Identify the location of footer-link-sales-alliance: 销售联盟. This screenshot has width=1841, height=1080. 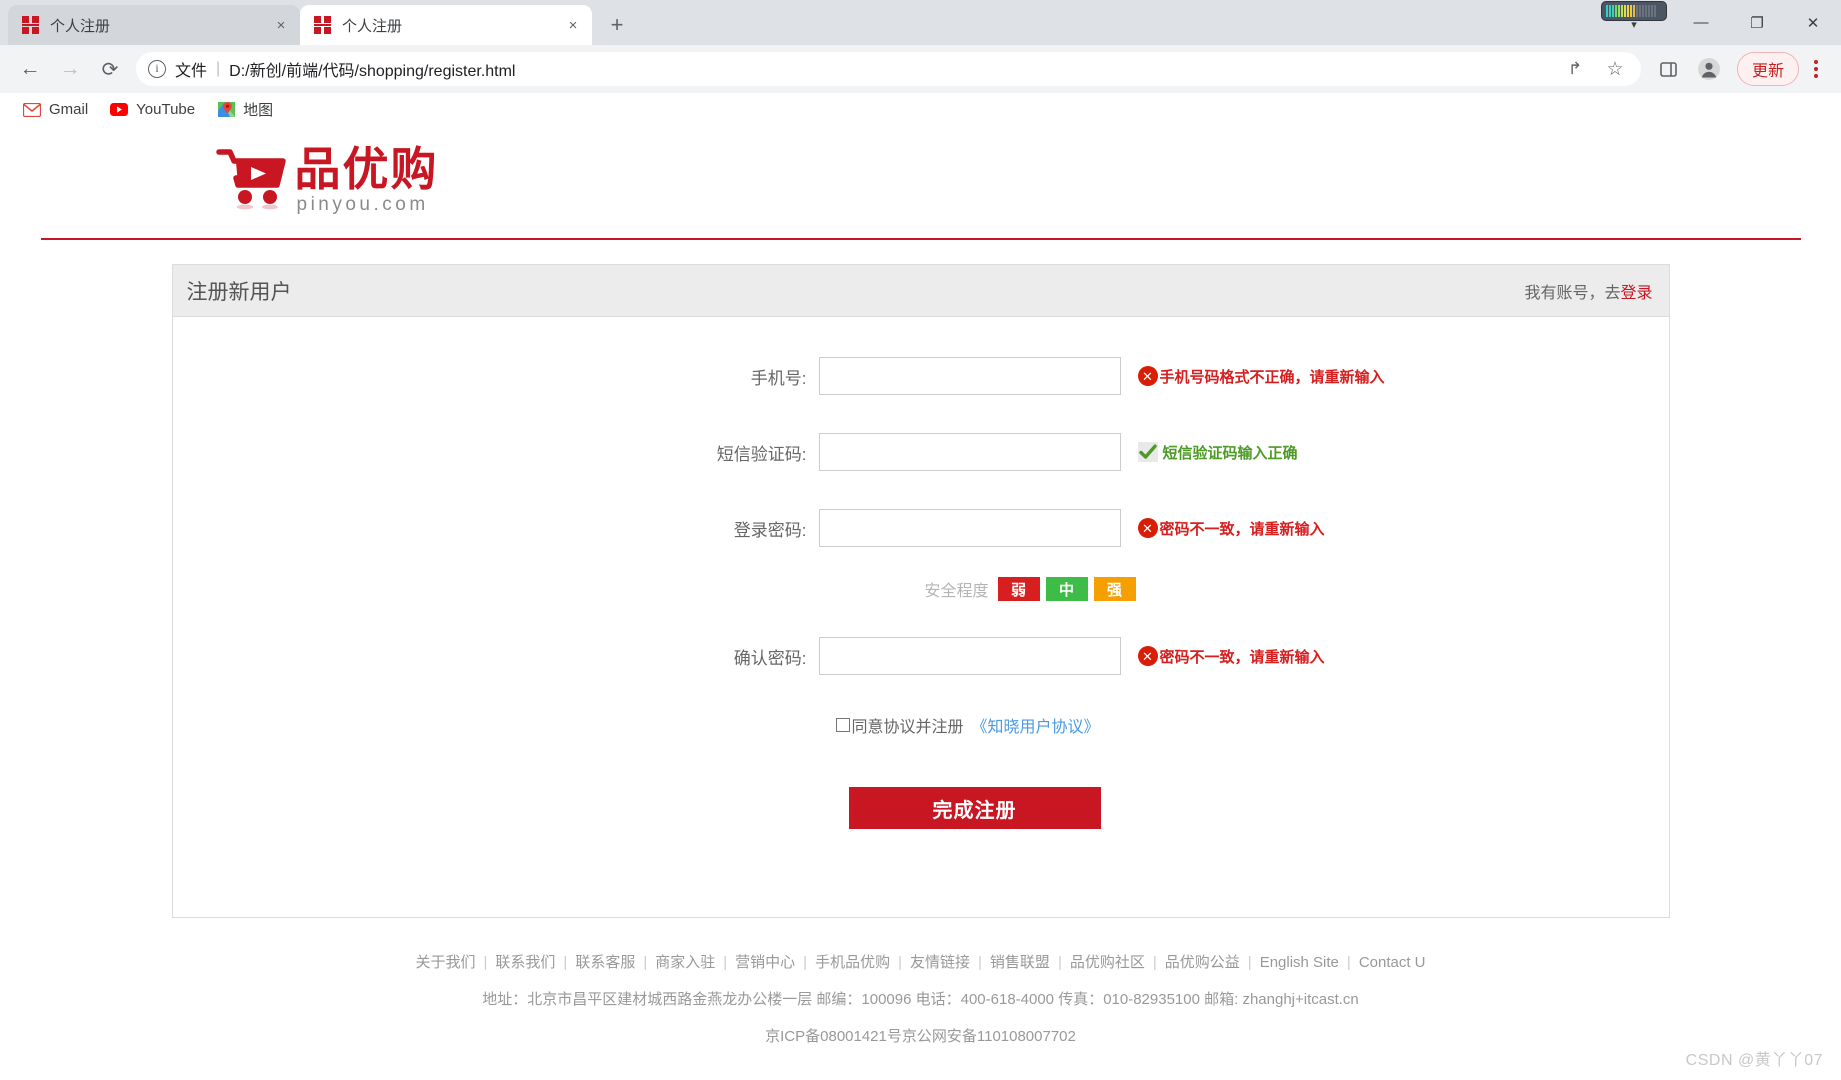
(1020, 962).